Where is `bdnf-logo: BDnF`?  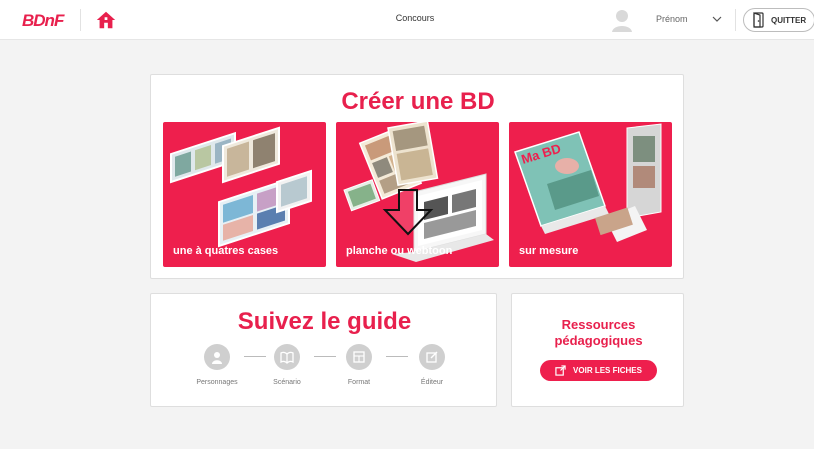 bdnf-logo: BDnF is located at coordinates (43, 21).